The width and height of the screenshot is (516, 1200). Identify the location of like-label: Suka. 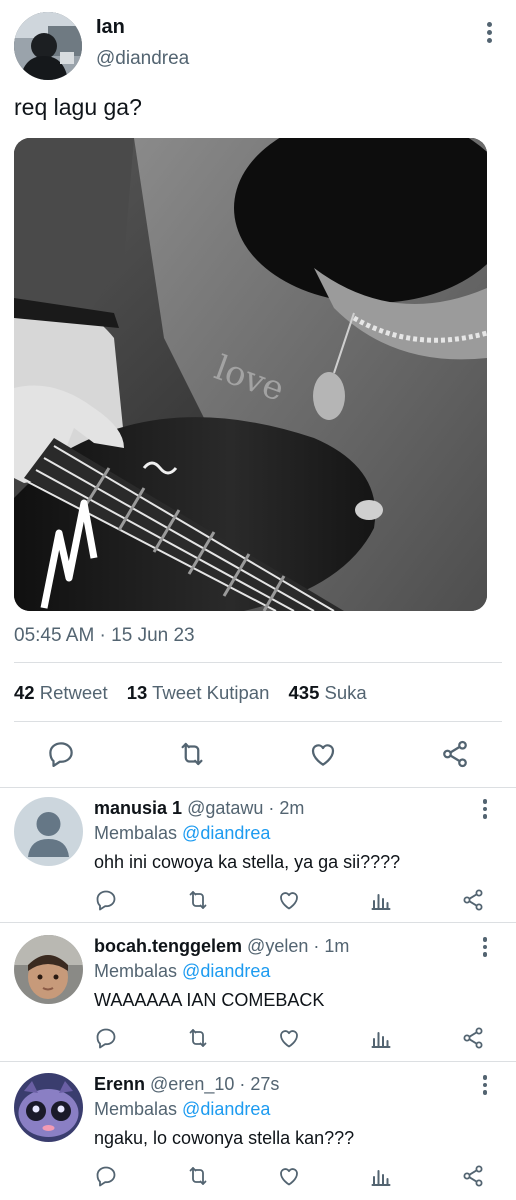
(346, 692).